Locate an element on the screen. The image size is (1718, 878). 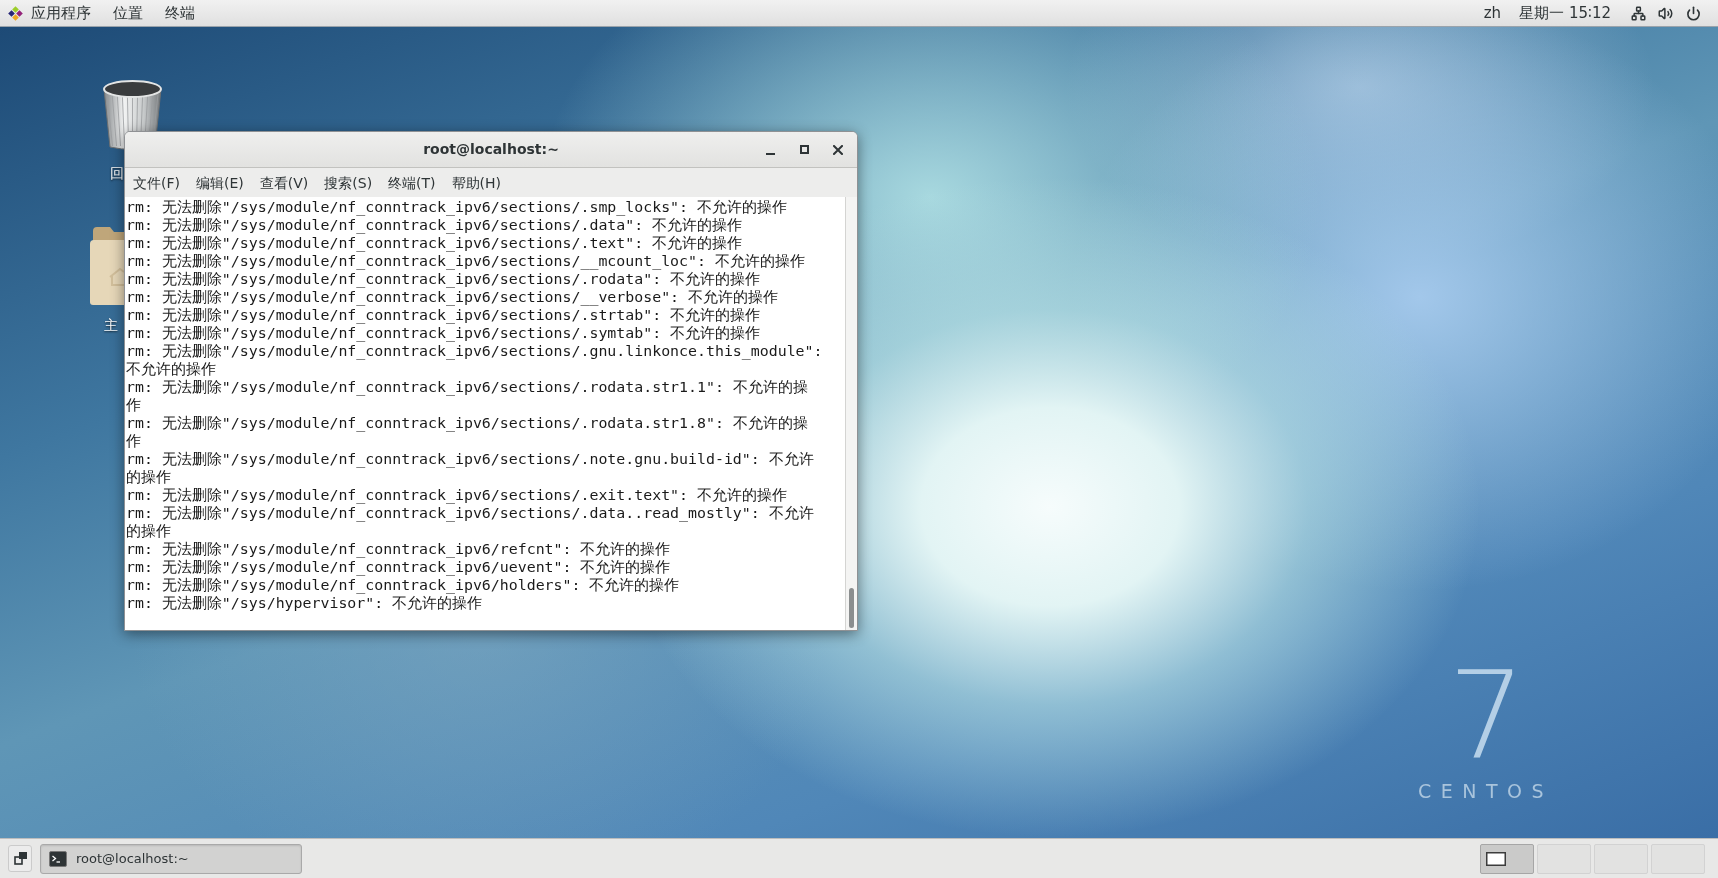
window-title: root@localhost:~ is located at coordinates (491, 149).